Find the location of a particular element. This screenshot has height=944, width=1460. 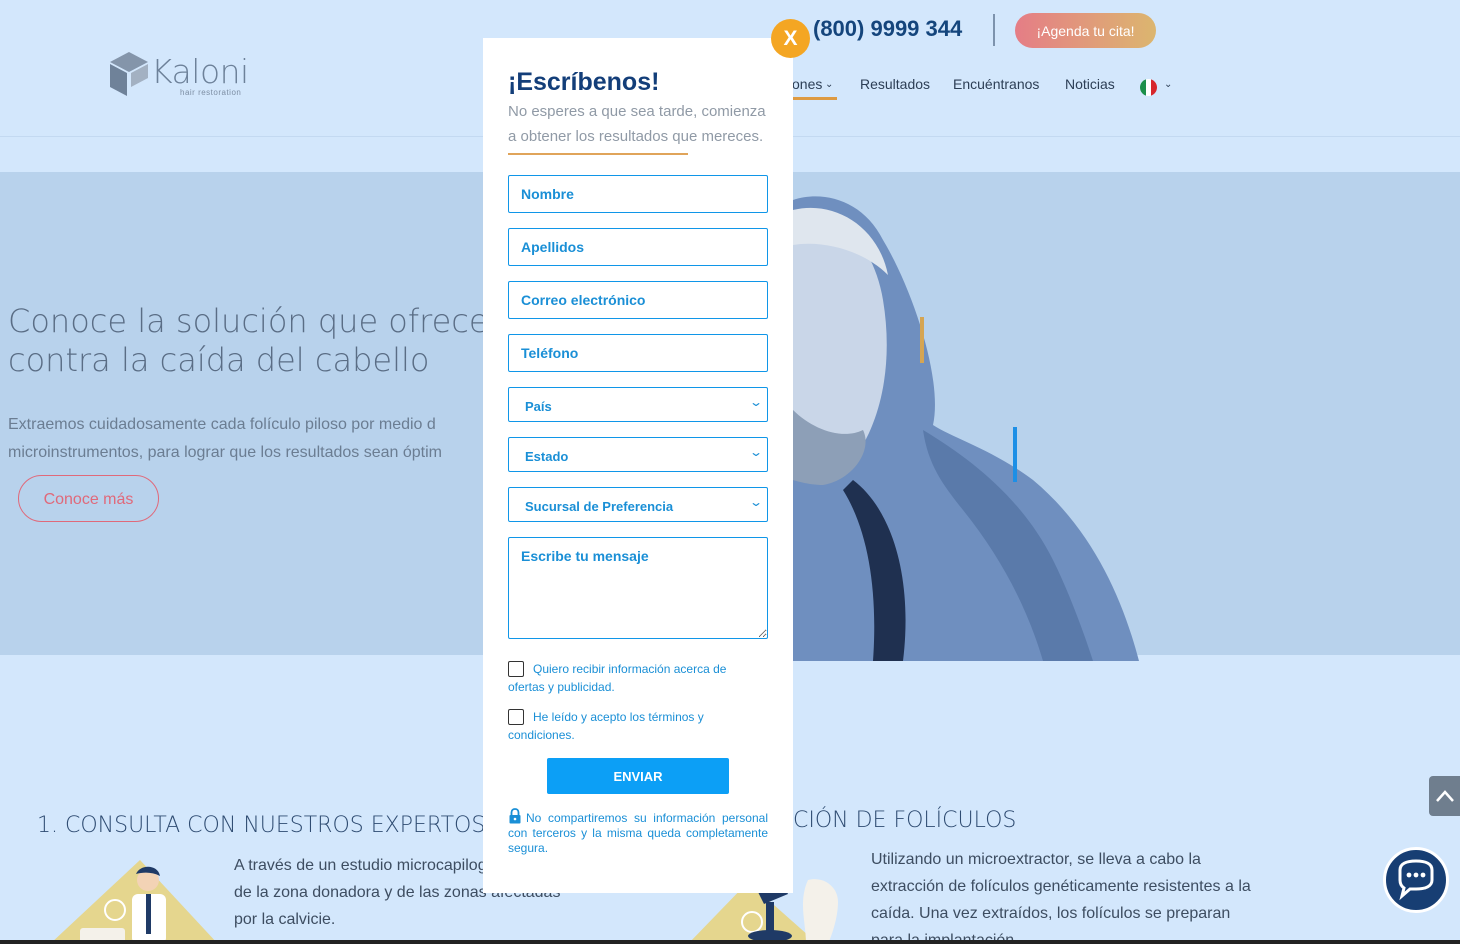

language-chevron-down-icon: ⌄ is located at coordinates (1168, 84).